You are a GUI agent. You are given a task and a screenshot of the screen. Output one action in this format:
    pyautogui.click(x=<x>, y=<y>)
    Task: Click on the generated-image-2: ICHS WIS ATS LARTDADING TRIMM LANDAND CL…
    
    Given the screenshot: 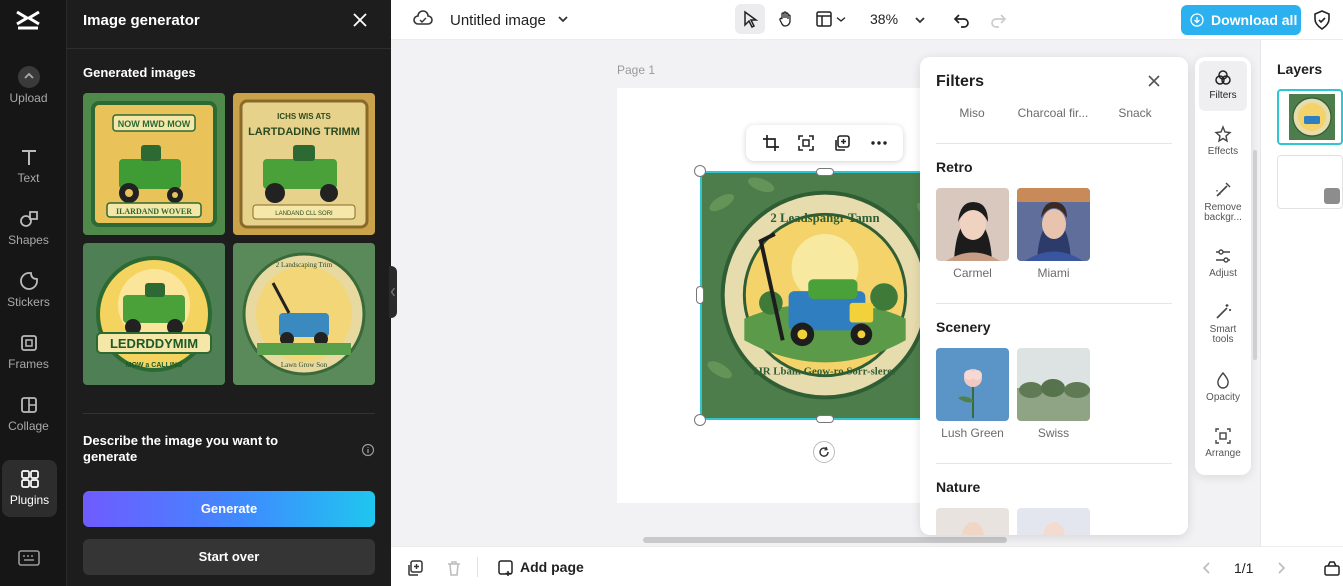 What is the action you would take?
    pyautogui.click(x=304, y=164)
    